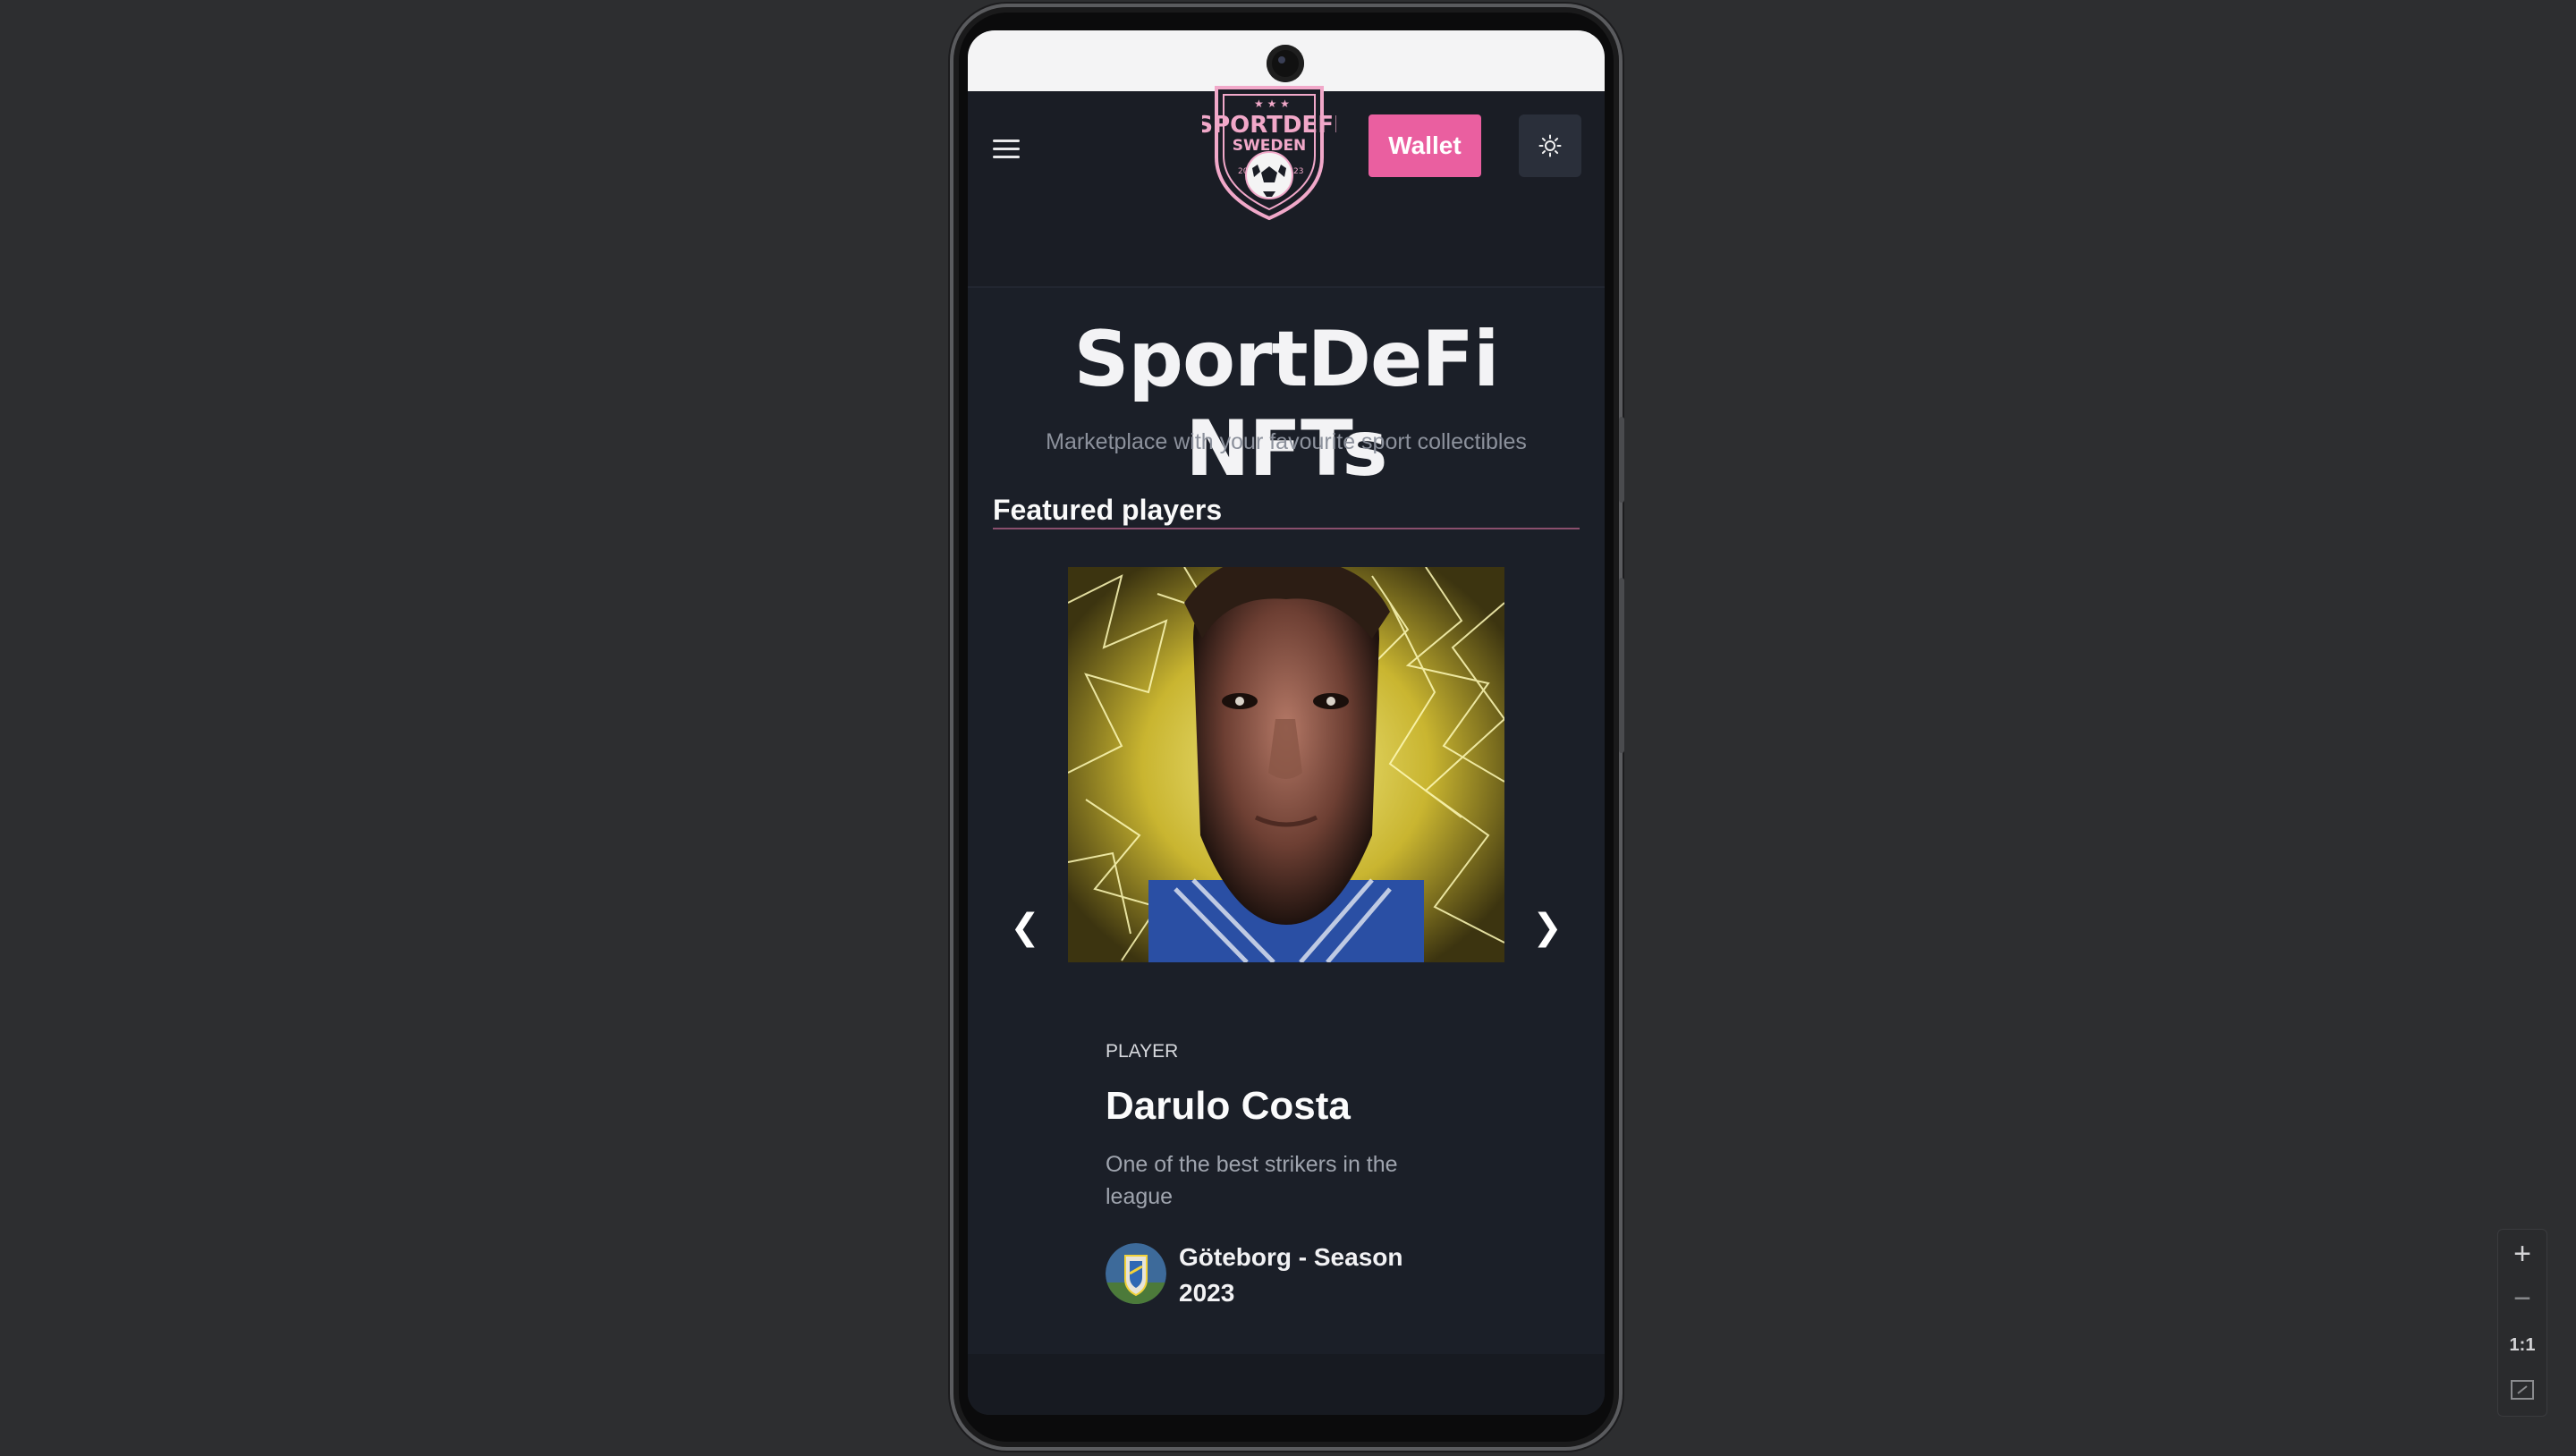 The image size is (2576, 1456). Describe the element at coordinates (1621, 460) in the screenshot. I see `phone-side-button` at that location.